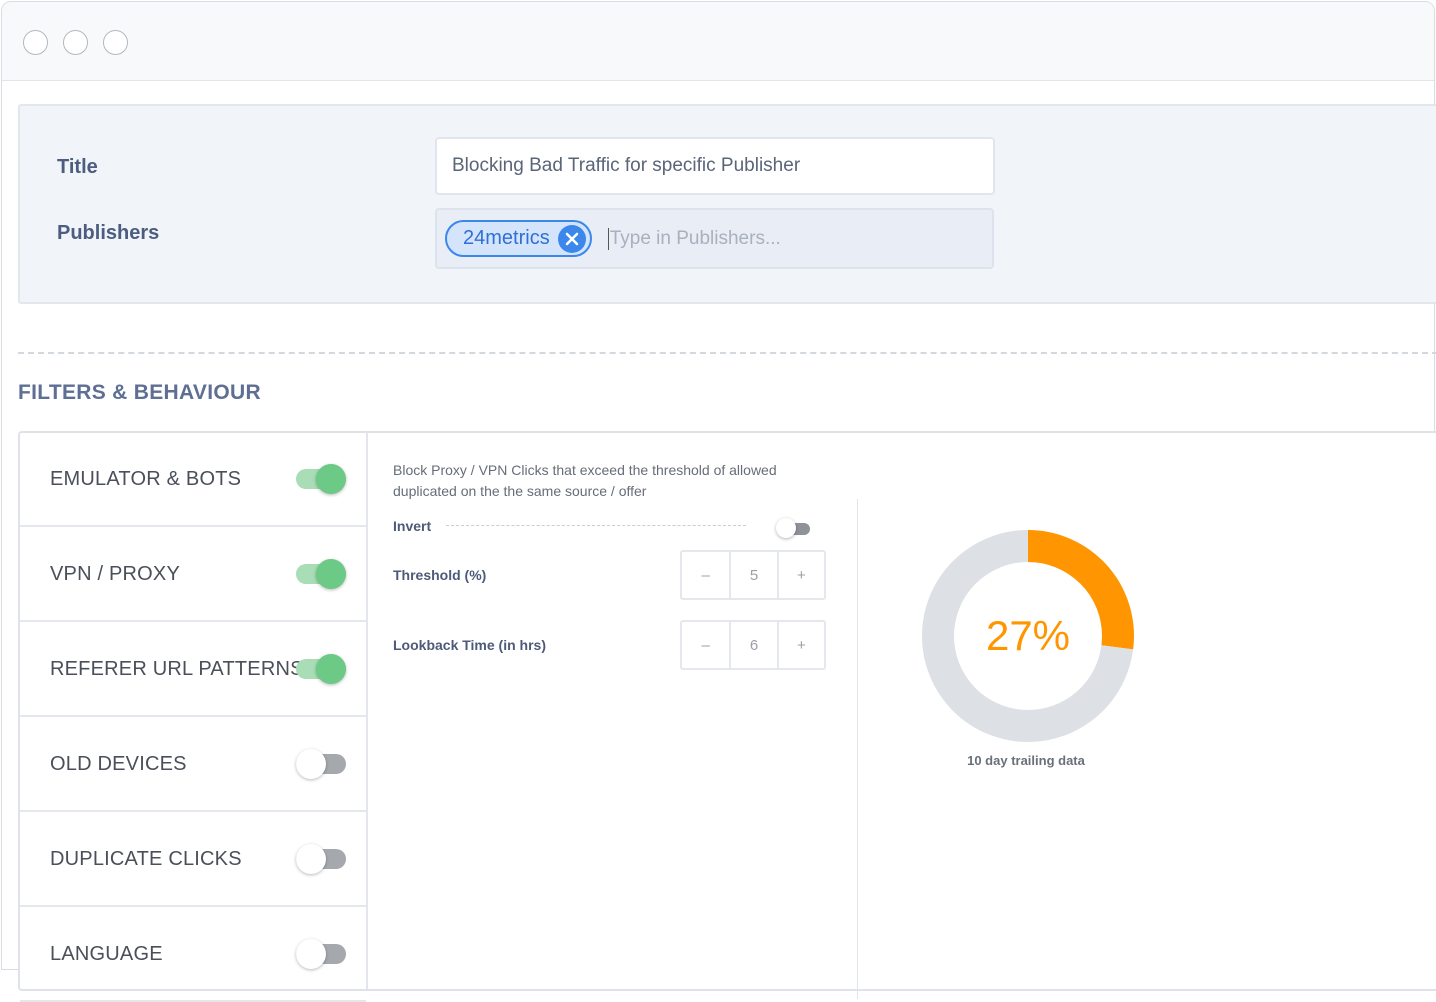 The width and height of the screenshot is (1436, 1002). I want to click on maximize-window-button, so click(115, 42).